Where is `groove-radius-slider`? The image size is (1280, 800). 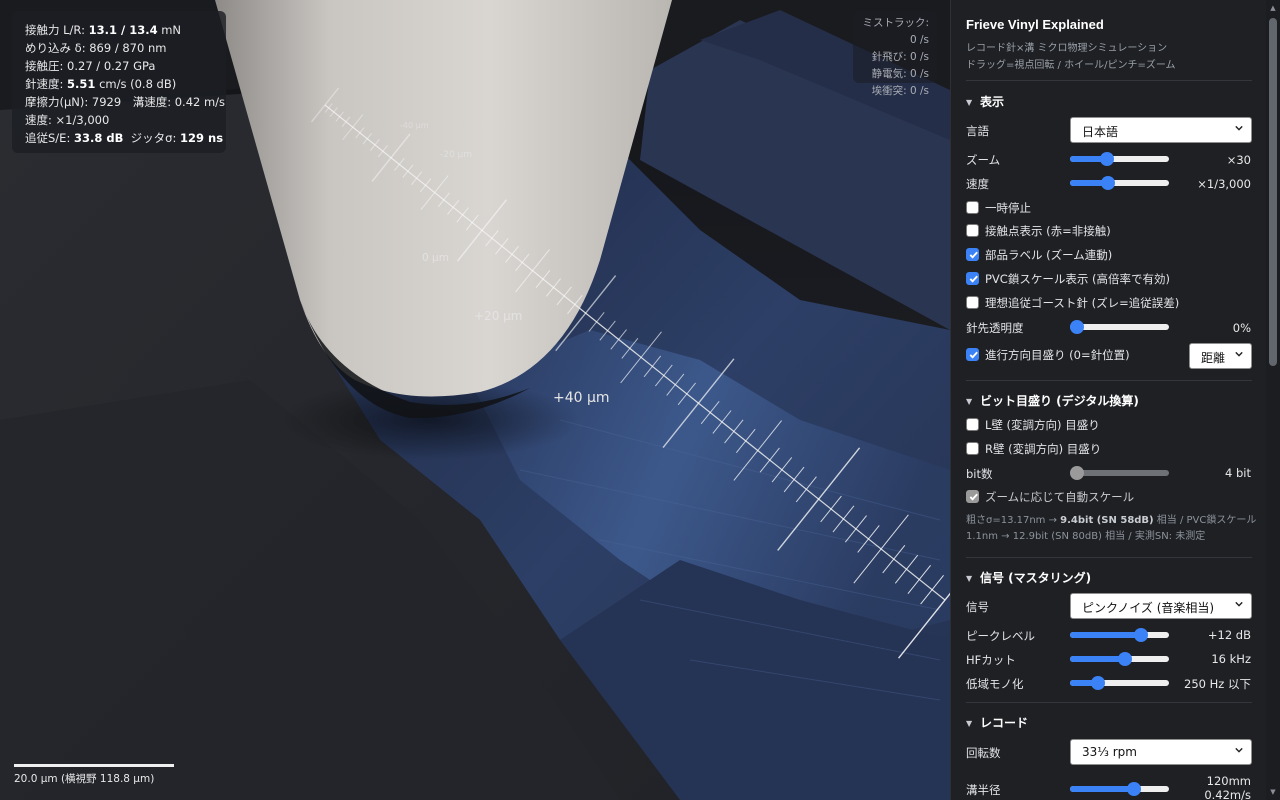
groove-radius-slider is located at coordinates (1119, 789).